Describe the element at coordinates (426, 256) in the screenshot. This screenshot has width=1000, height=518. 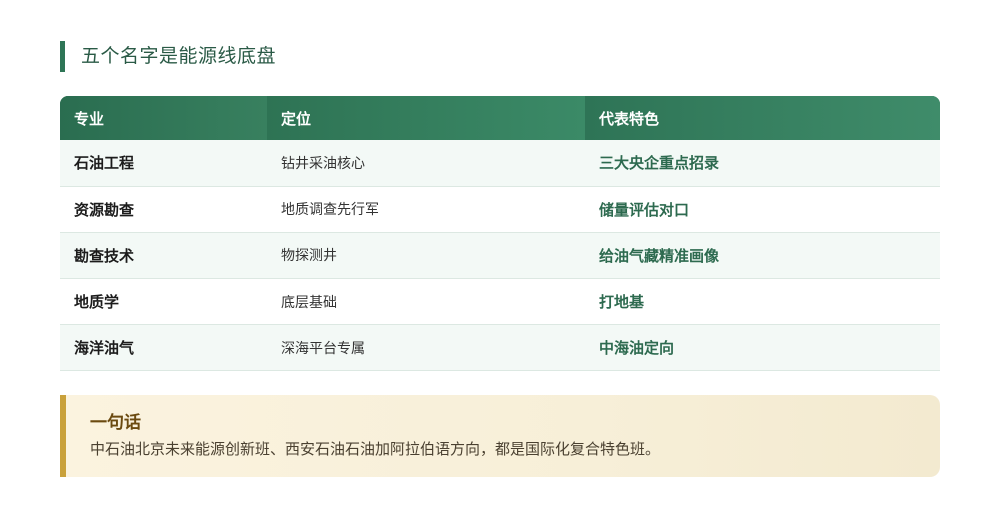
I see `cell-position: 物探测井` at that location.